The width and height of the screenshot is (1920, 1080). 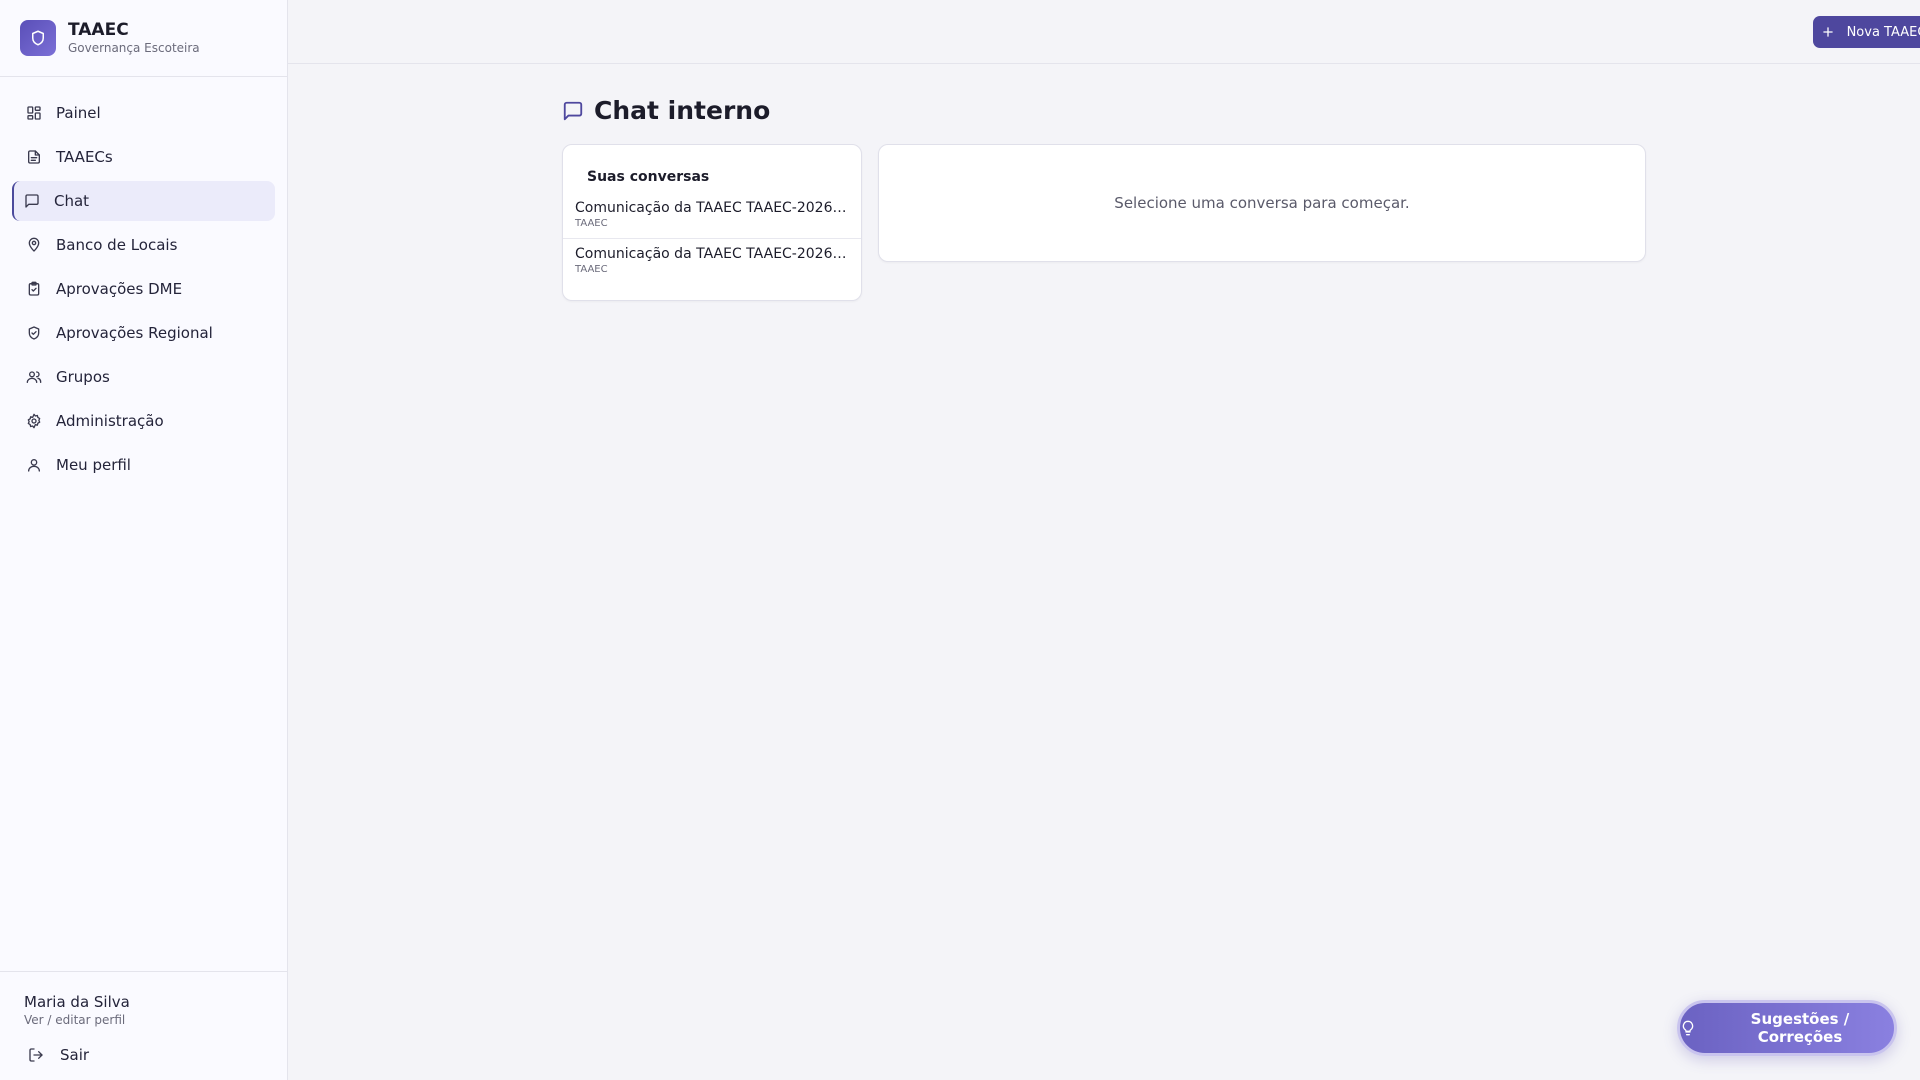 What do you see at coordinates (117, 245) in the screenshot?
I see `sidebar-item-label: Banco de Locais` at bounding box center [117, 245].